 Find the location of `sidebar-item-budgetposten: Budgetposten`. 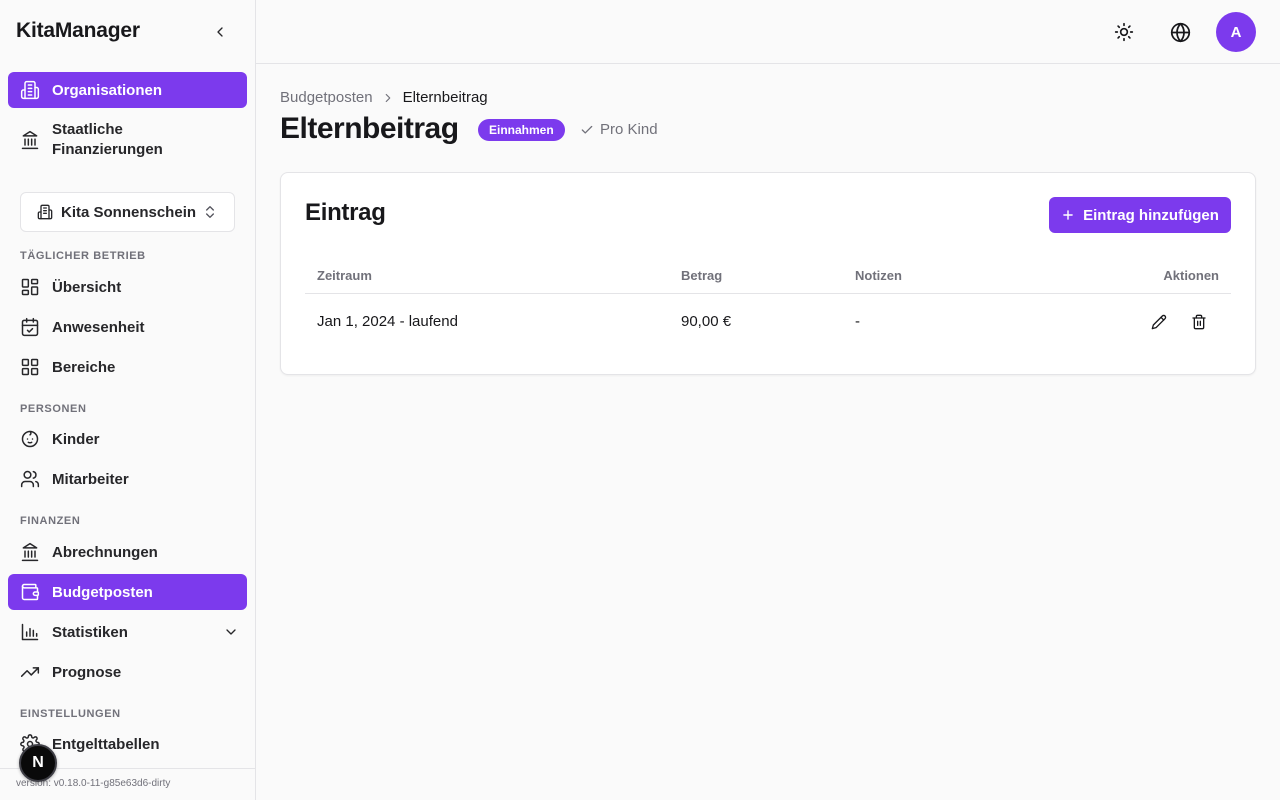

sidebar-item-budgetposten: Budgetposten is located at coordinates (127, 592).